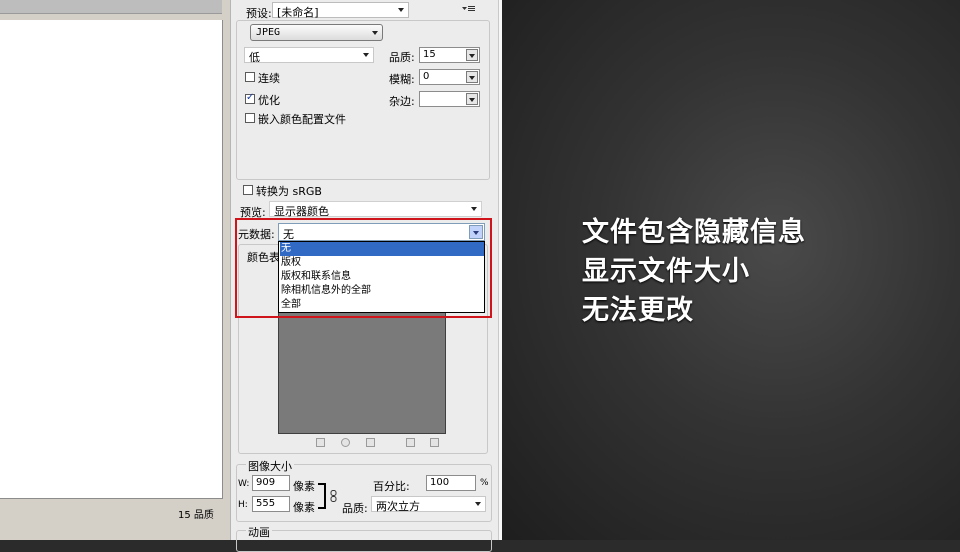 The width and height of the screenshot is (960, 552). Describe the element at coordinates (345, 442) in the screenshot. I see `web-shift-icon` at that location.